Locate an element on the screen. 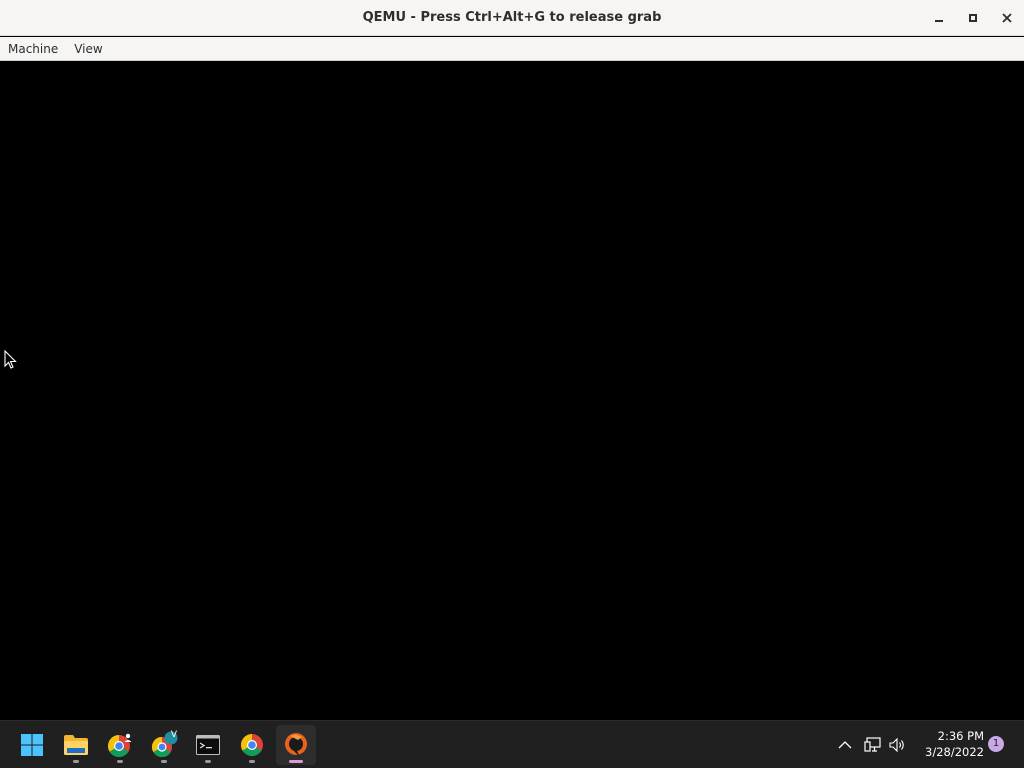 The width and height of the screenshot is (1024, 768). minimize-icon is located at coordinates (939, 21).